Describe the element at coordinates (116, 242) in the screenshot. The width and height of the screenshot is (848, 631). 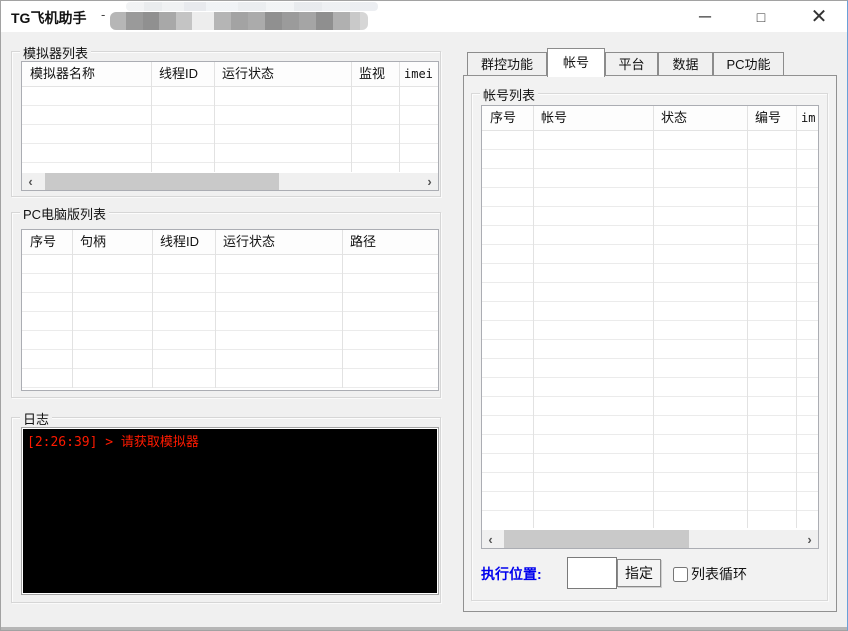
I see `pc-col-handle: 句柄` at that location.